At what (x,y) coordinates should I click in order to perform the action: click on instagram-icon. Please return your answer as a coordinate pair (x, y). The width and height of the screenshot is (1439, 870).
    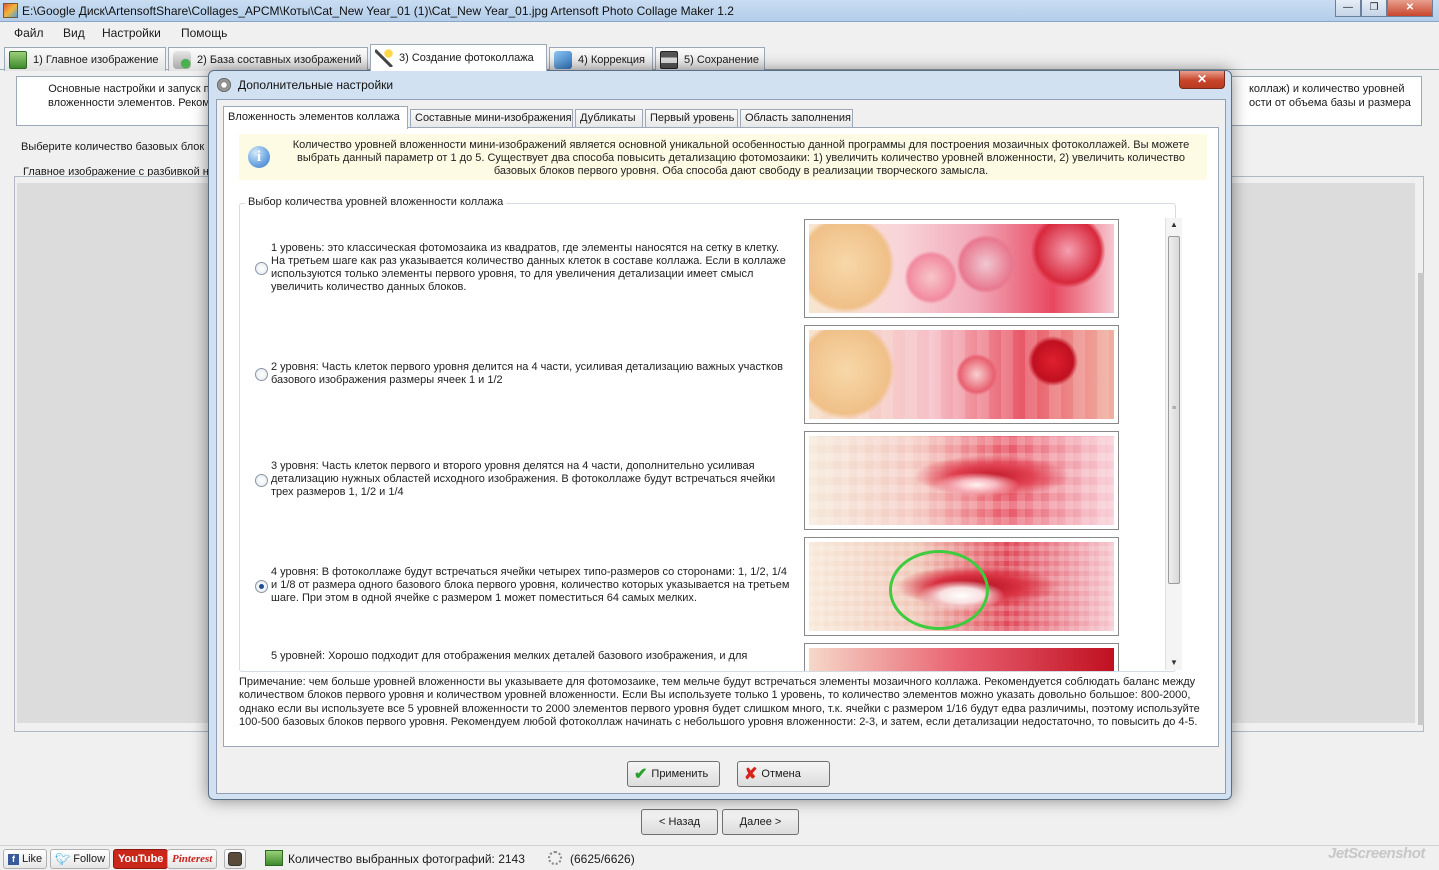
    Looking at the image, I should click on (235, 859).